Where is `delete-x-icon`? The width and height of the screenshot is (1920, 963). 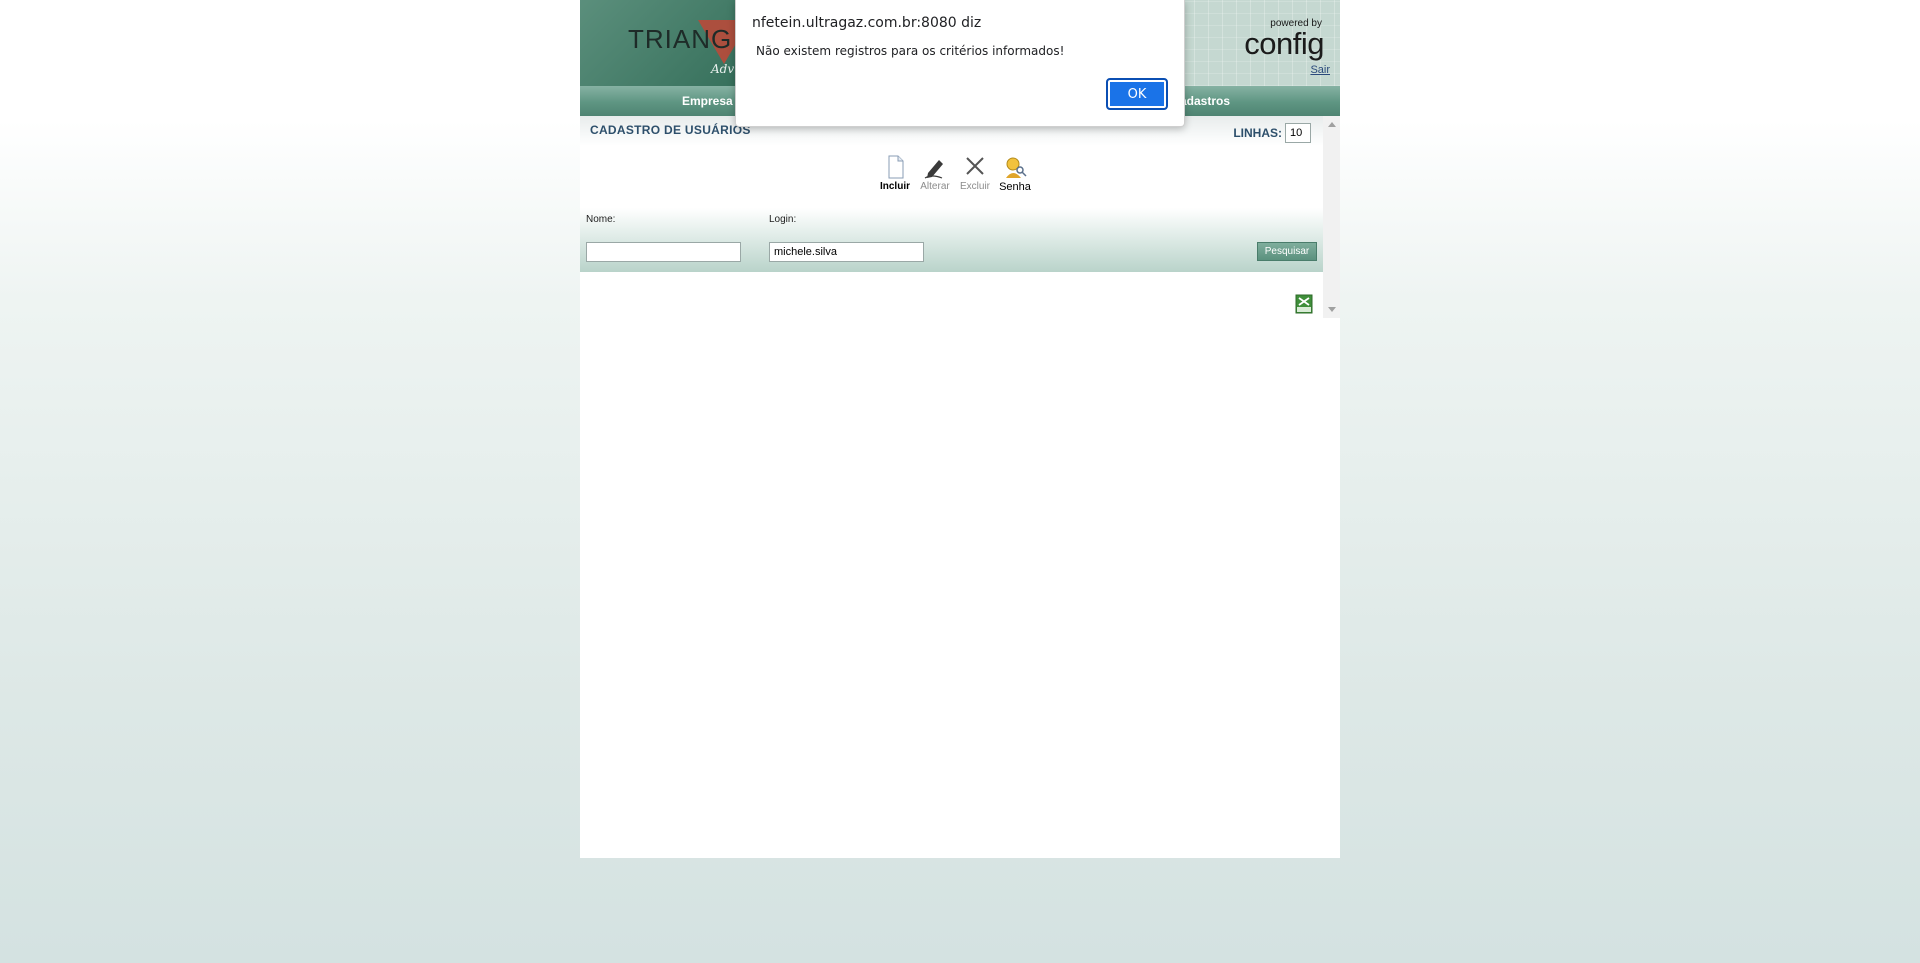 delete-x-icon is located at coordinates (975, 166).